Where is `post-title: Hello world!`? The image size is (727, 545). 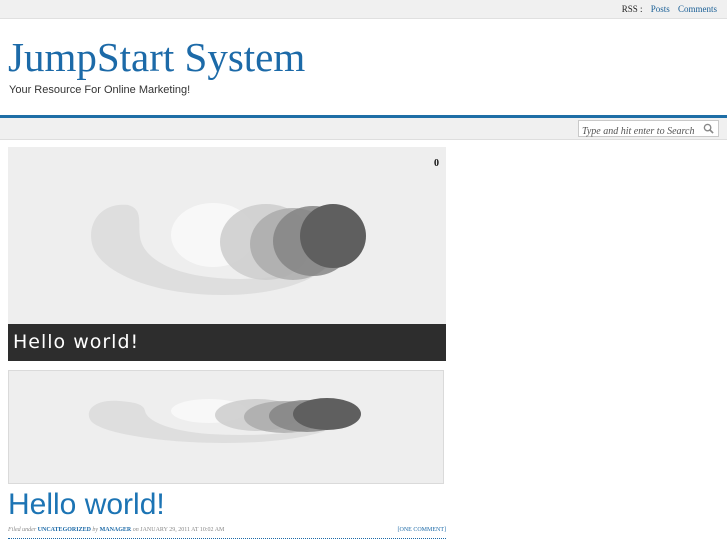
post-title: Hello world! is located at coordinates (86, 505).